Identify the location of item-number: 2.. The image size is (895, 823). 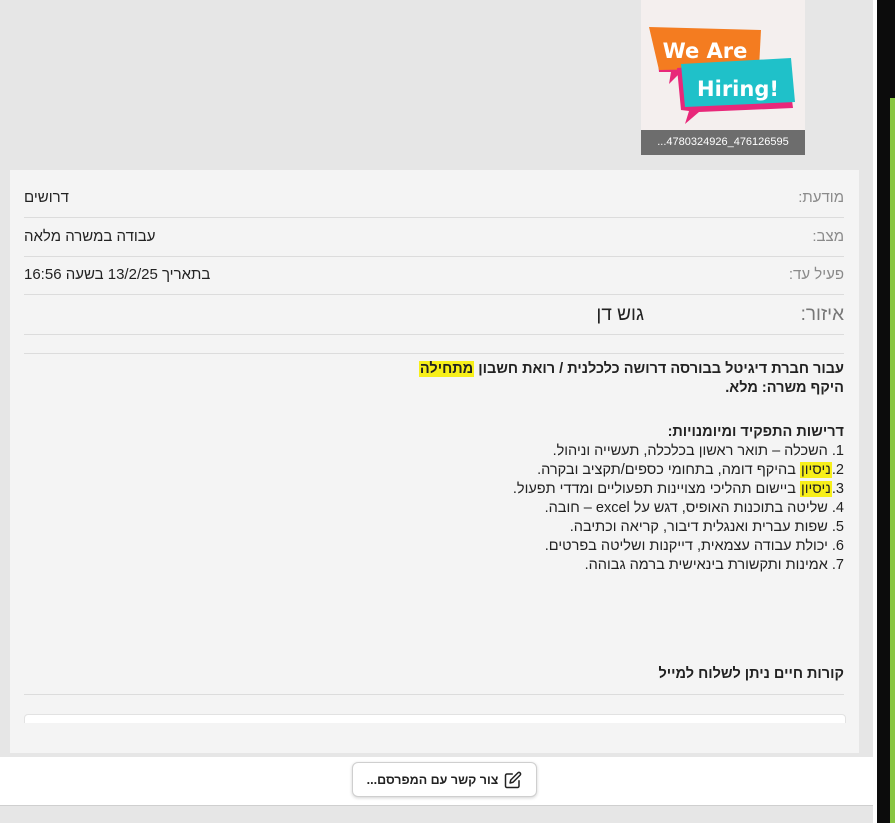
(837, 470).